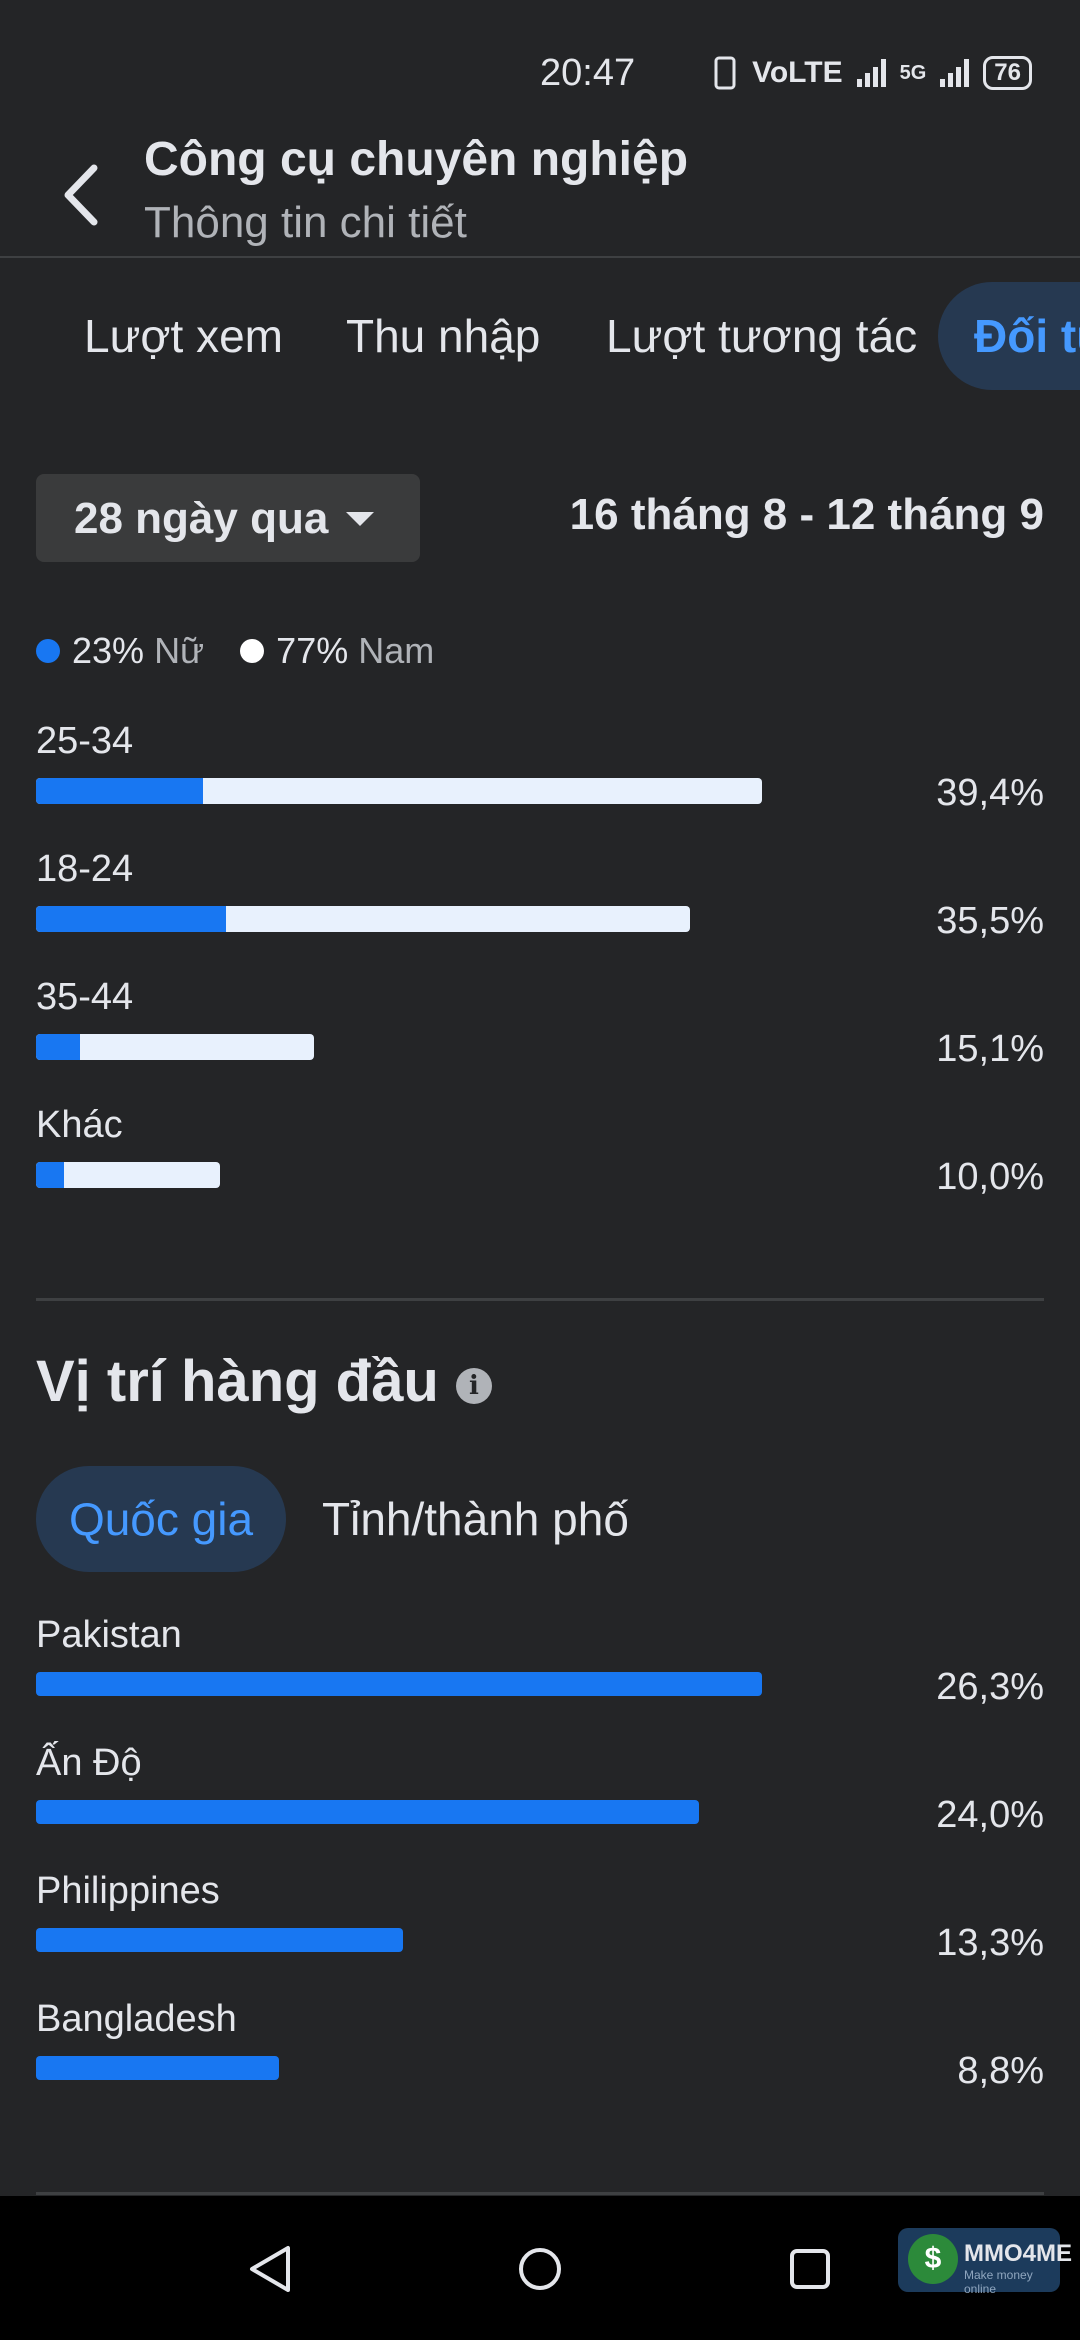  Describe the element at coordinates (998, 2282) in the screenshot. I see `watermark-tagline: Make money online` at that location.